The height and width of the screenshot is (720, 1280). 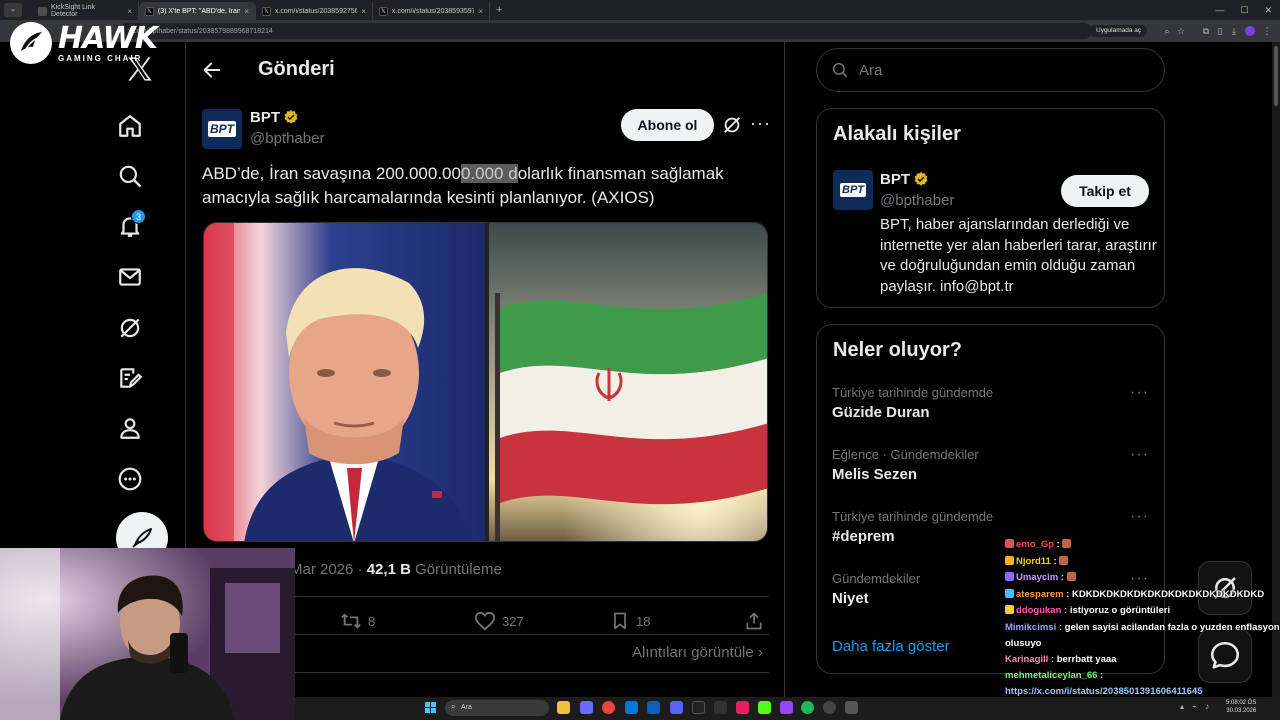 I want to click on chat-username: mehmetaliceylan_66, so click(x=1051, y=676).